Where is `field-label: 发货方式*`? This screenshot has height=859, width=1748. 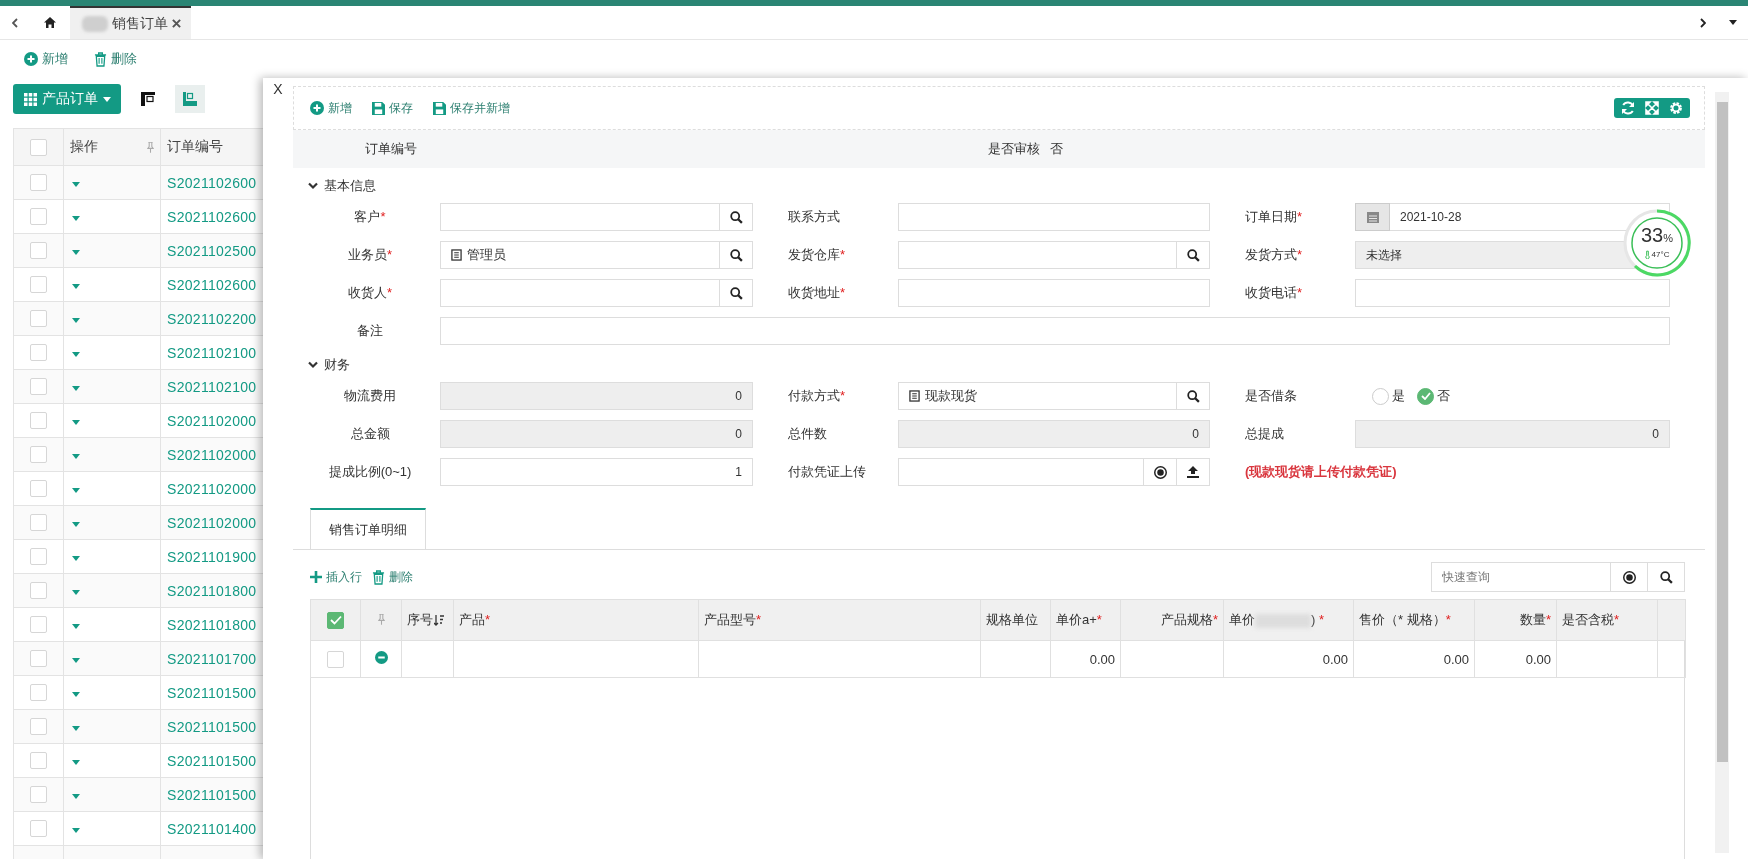 field-label: 发货方式* is located at coordinates (1274, 255).